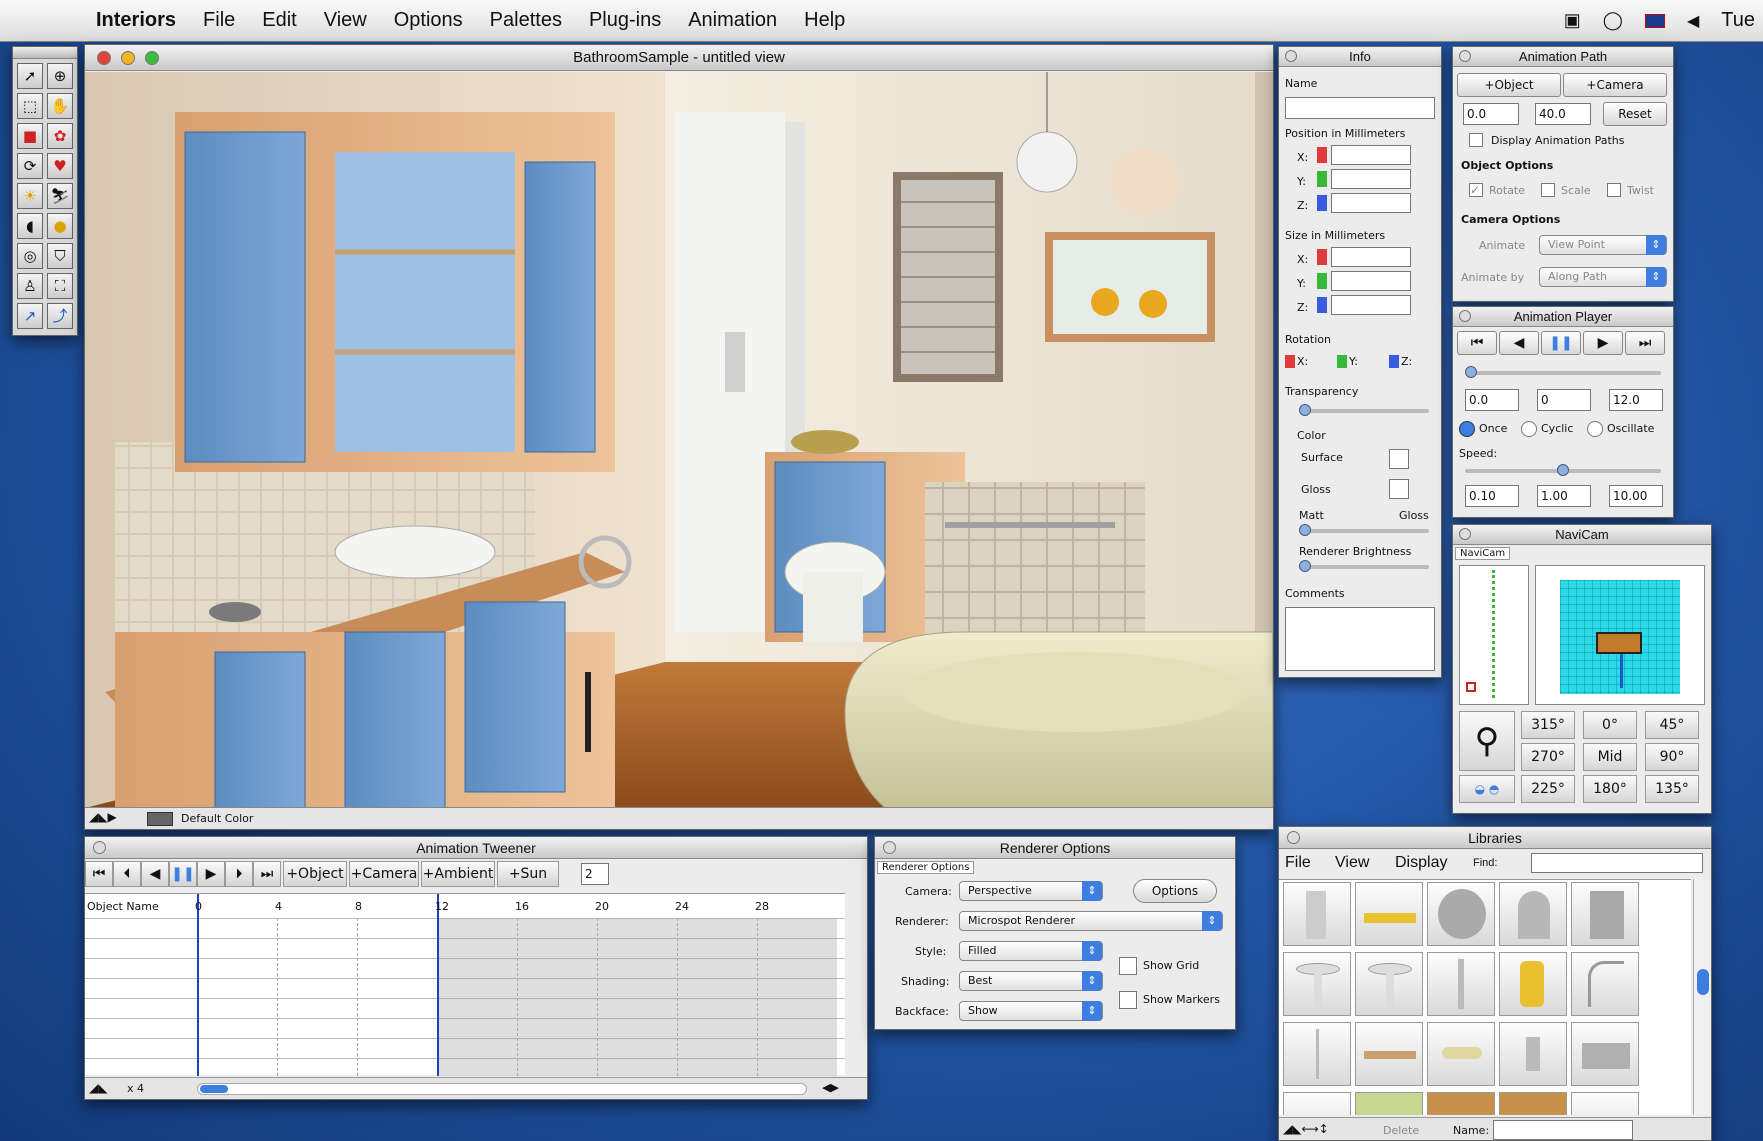 The image size is (1763, 1141). Describe the element at coordinates (1693, 21) in the screenshot. I see `volume-icon: ◀` at that location.